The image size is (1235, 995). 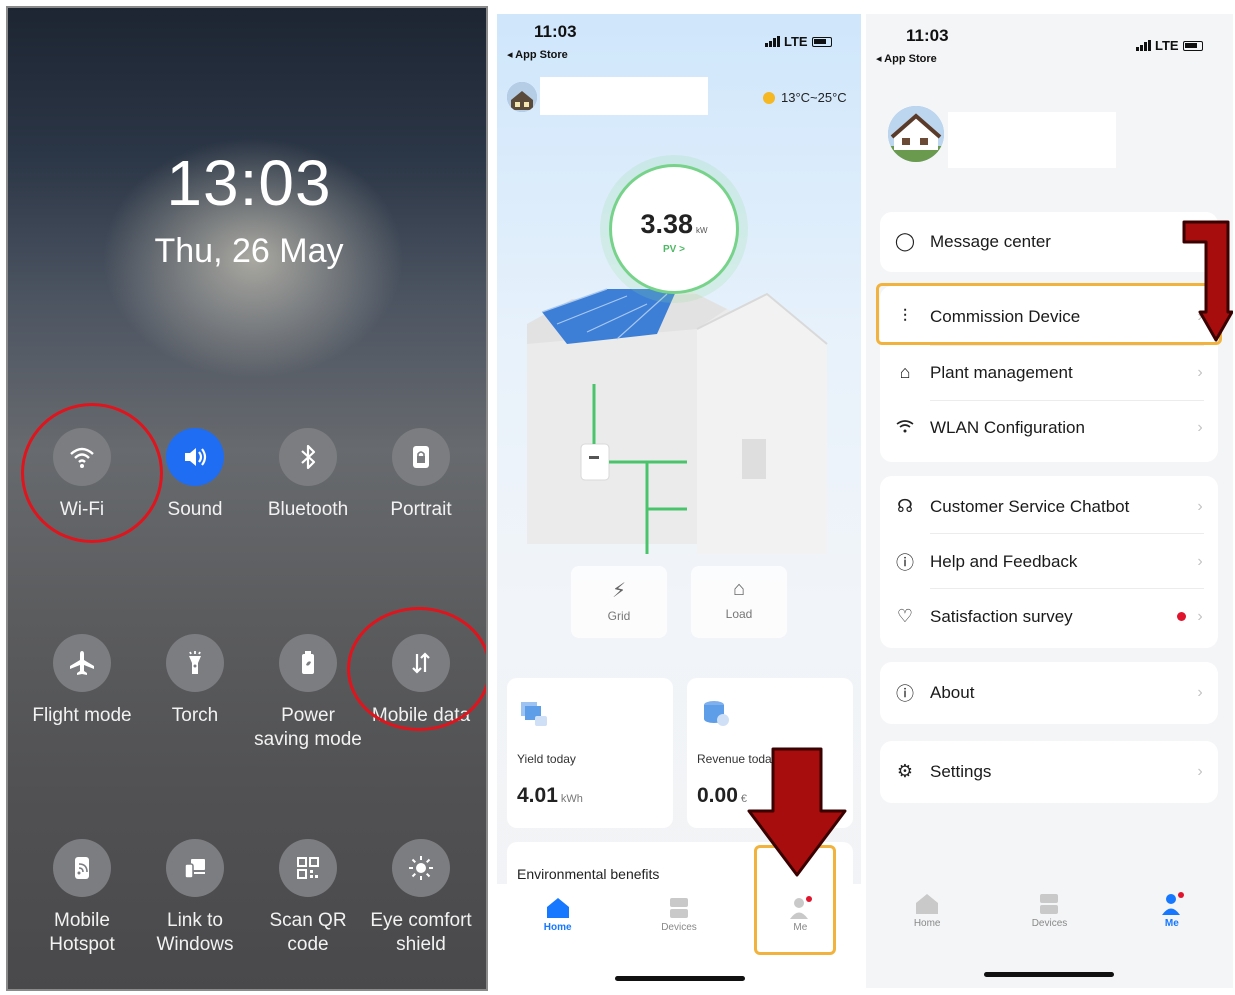 What do you see at coordinates (674, 249) in the screenshot?
I see `power-source-link: PV >` at bounding box center [674, 249].